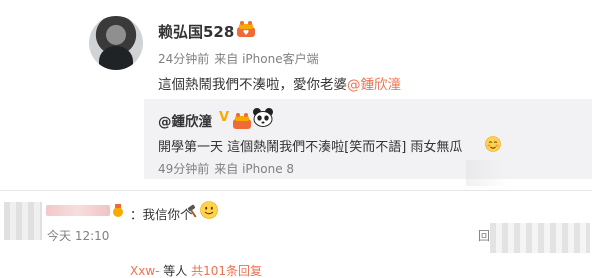 The image size is (592, 278). Describe the element at coordinates (252, 85) in the screenshot. I see `post-text: 這個熱鬧我們不湊啦，愛你老婆` at that location.